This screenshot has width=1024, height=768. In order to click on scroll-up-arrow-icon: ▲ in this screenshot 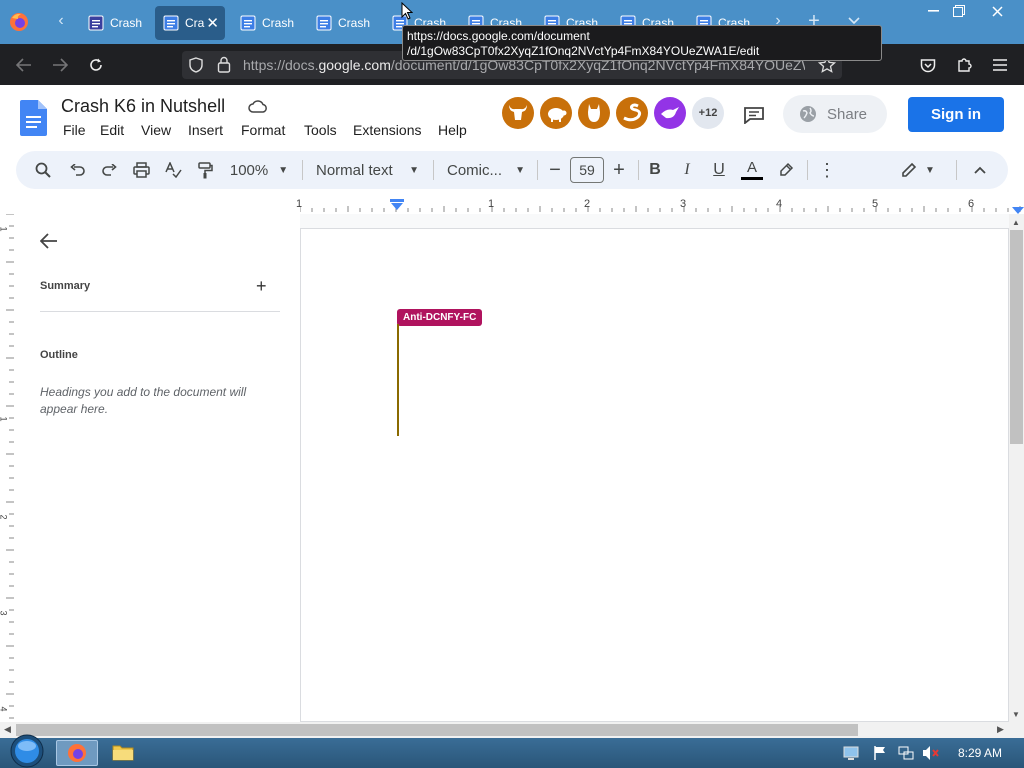, I will do `click(1016, 222)`.